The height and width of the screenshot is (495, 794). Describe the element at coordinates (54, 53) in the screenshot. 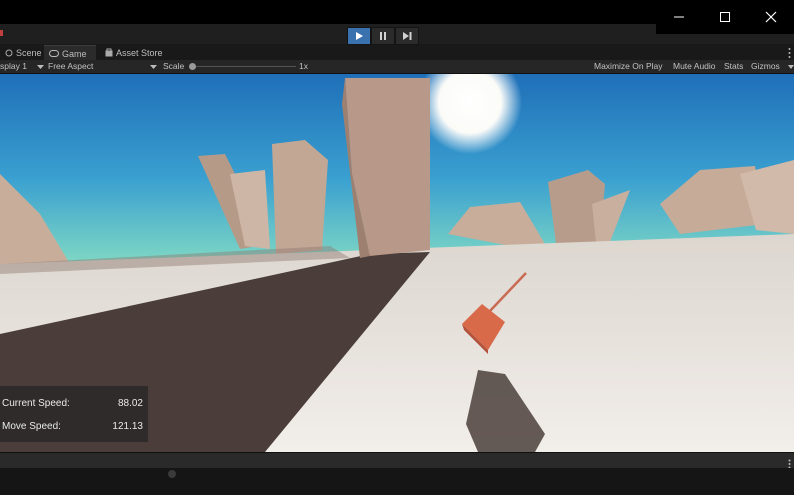

I see `gamepad-icon` at that location.